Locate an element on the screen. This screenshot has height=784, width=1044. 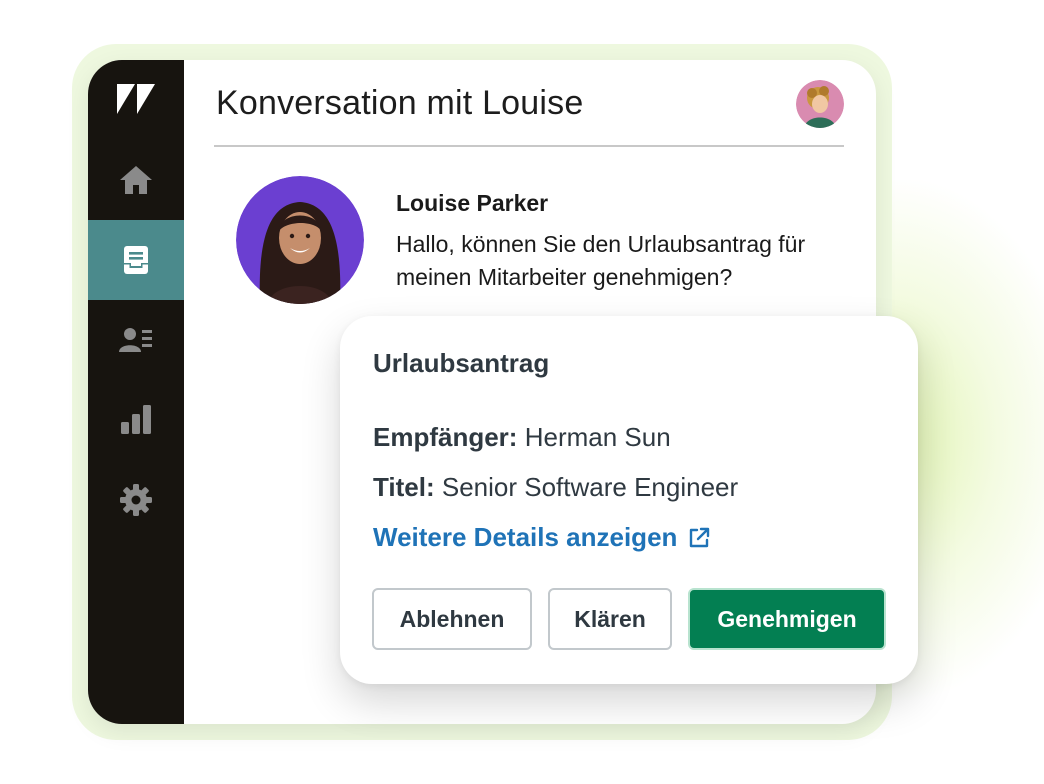
home-icon is located at coordinates (136, 180).